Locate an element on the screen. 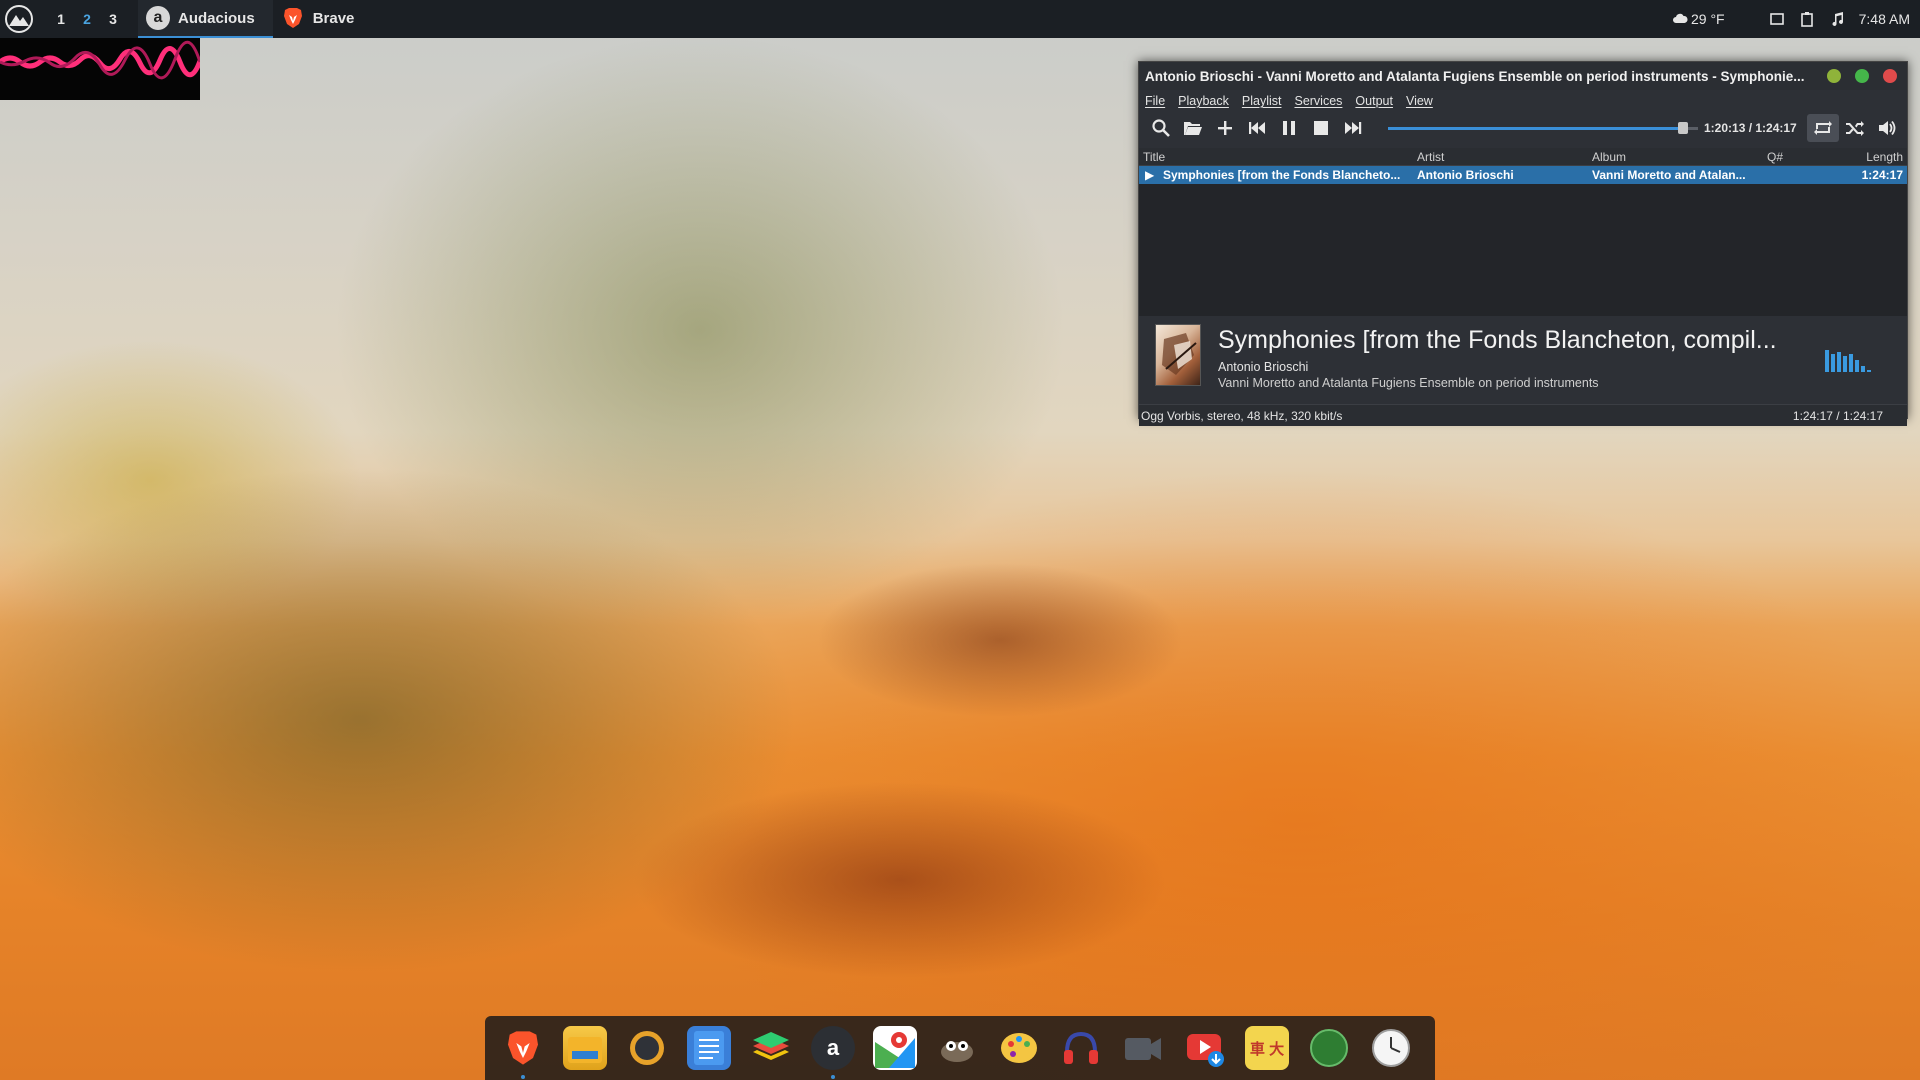 This screenshot has width=1920, height=1080. album-art is located at coordinates (1178, 355).